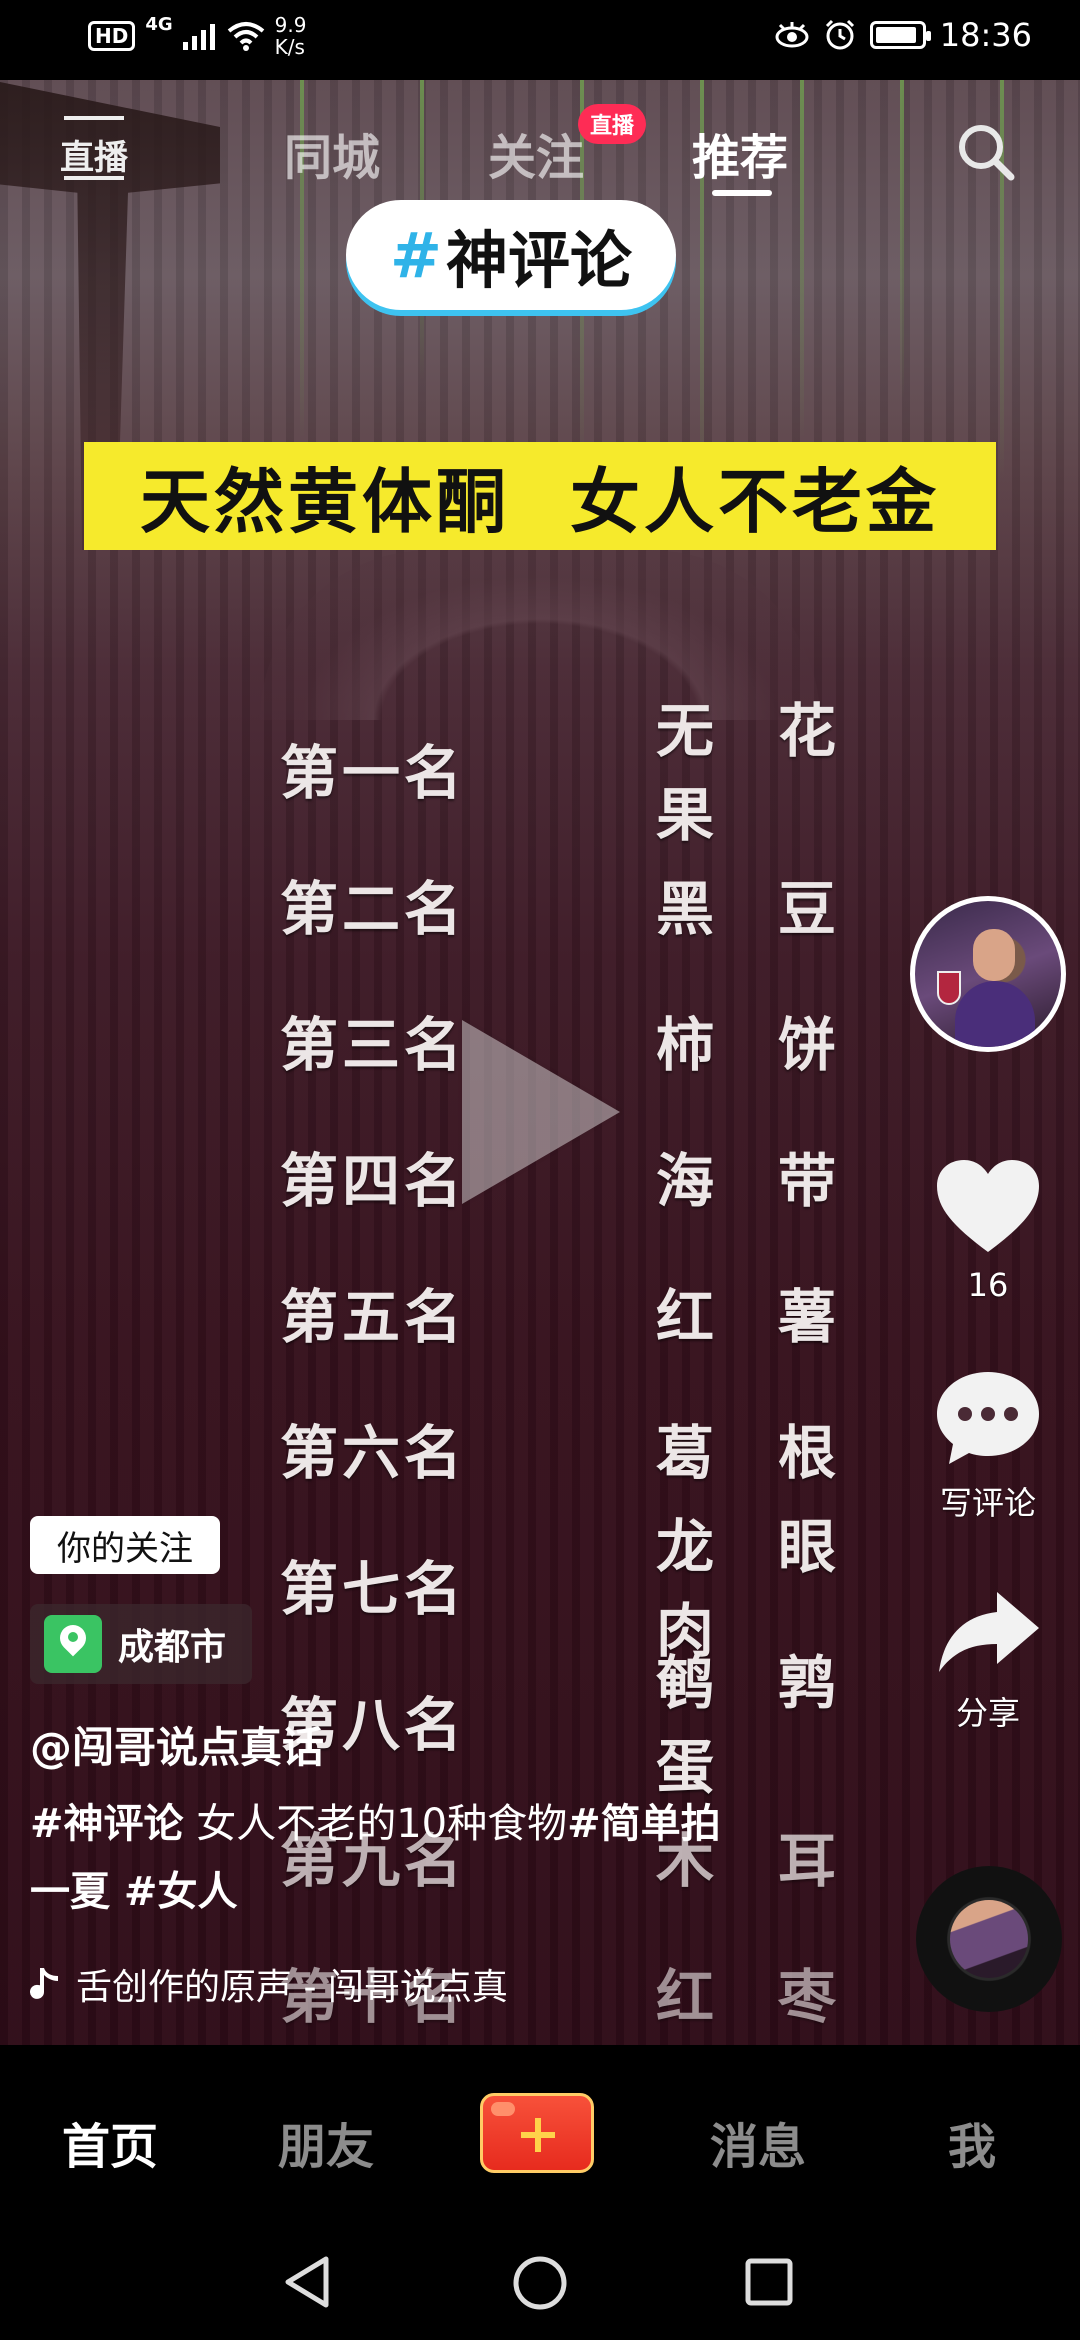 The height and width of the screenshot is (2340, 1080). What do you see at coordinates (560, 1589) in the screenshot?
I see `ranking-row: 第七名 龙眼肉` at bounding box center [560, 1589].